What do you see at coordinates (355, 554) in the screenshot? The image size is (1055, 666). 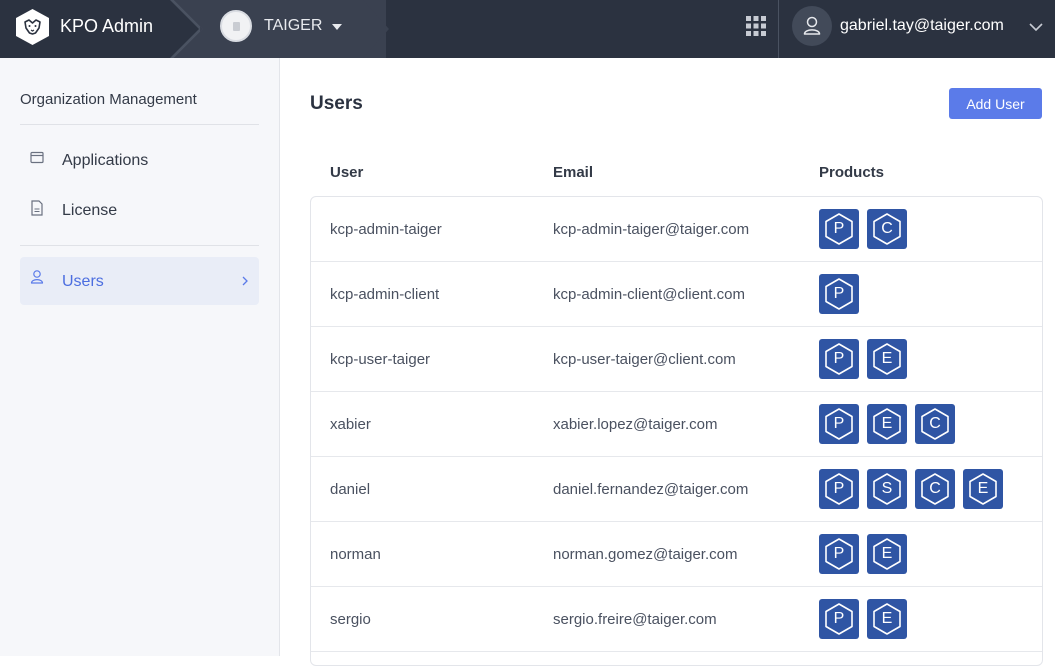 I see `user-cell: norman` at bounding box center [355, 554].